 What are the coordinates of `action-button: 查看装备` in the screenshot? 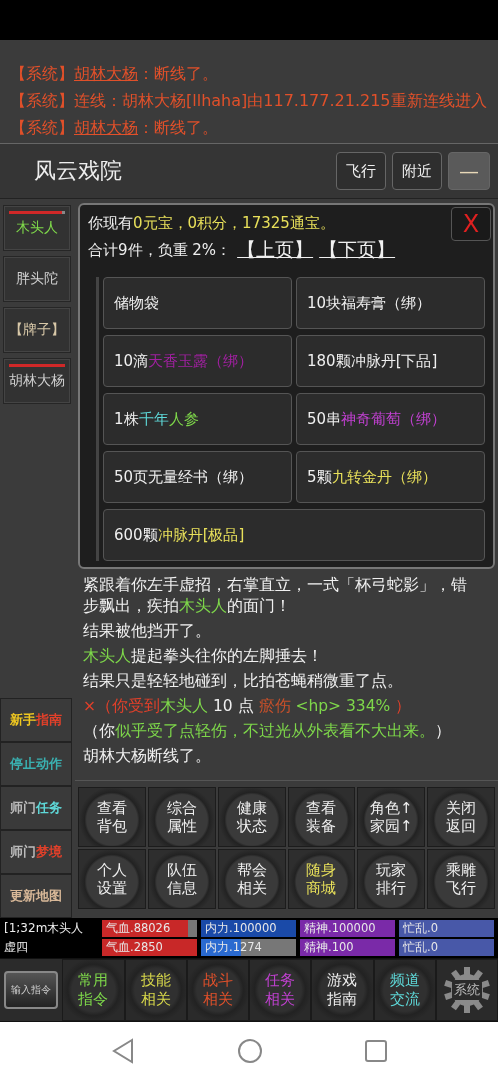 It's located at (321, 817).